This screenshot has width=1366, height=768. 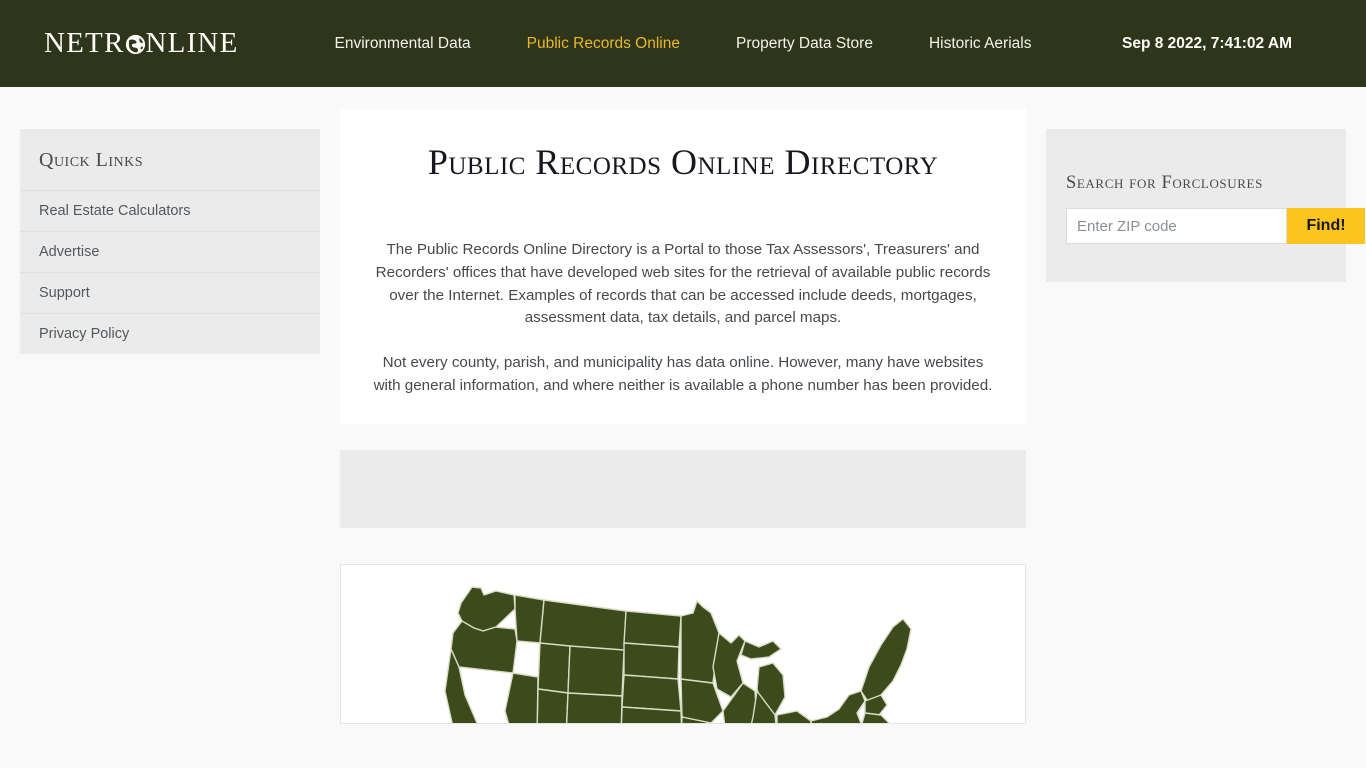 I want to click on brand-text-after: NLINE, so click(x=192, y=43).